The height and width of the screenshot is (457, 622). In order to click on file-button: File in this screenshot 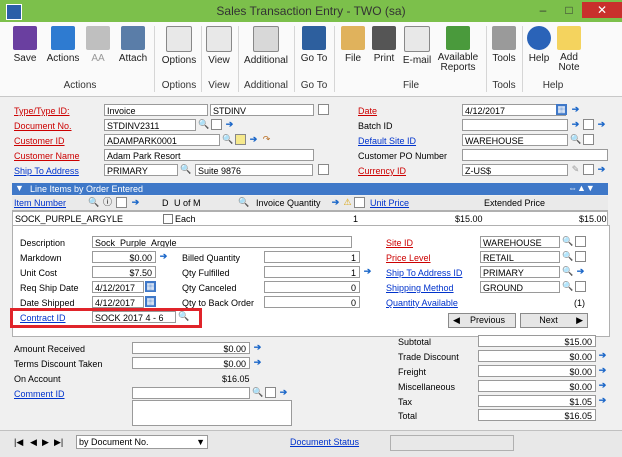, I will do `click(353, 45)`.